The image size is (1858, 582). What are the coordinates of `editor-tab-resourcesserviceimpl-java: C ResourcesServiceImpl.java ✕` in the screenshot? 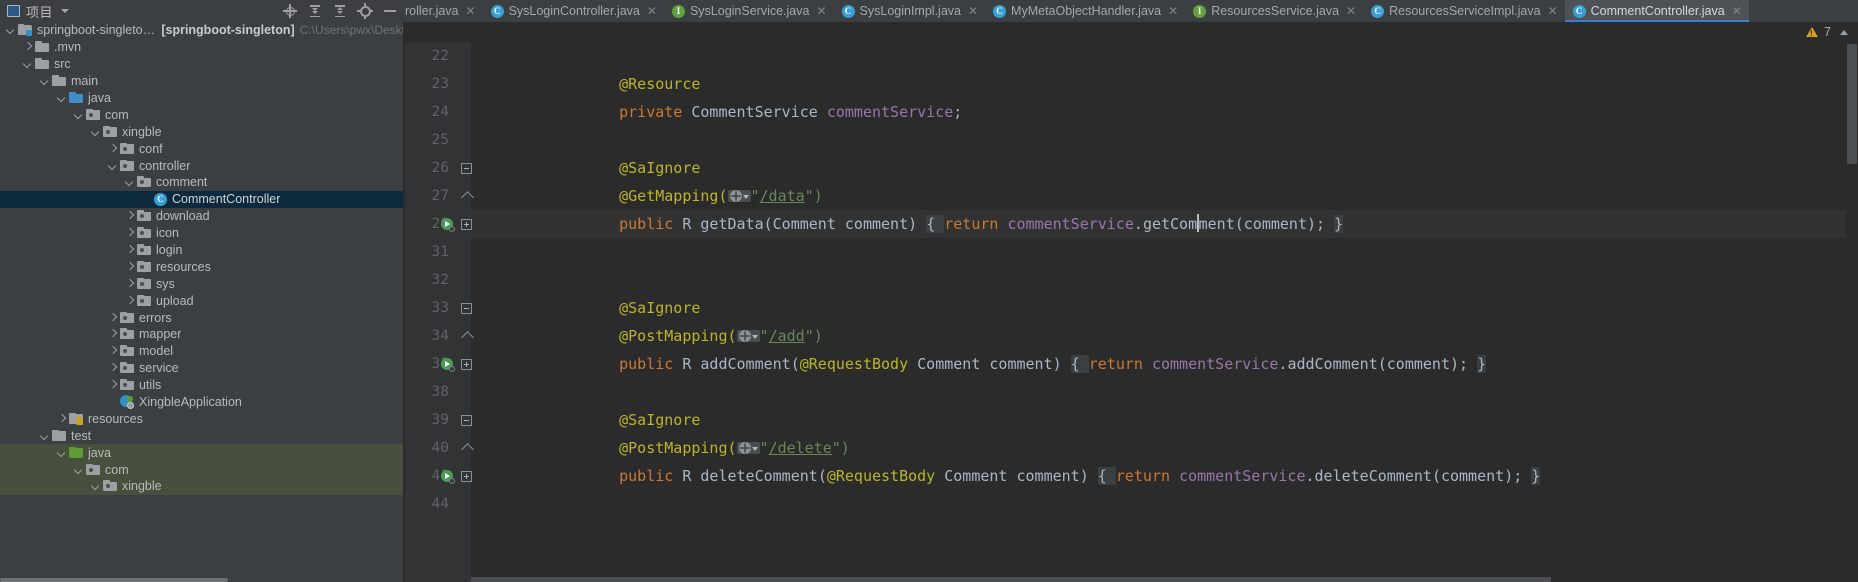 It's located at (1464, 11).